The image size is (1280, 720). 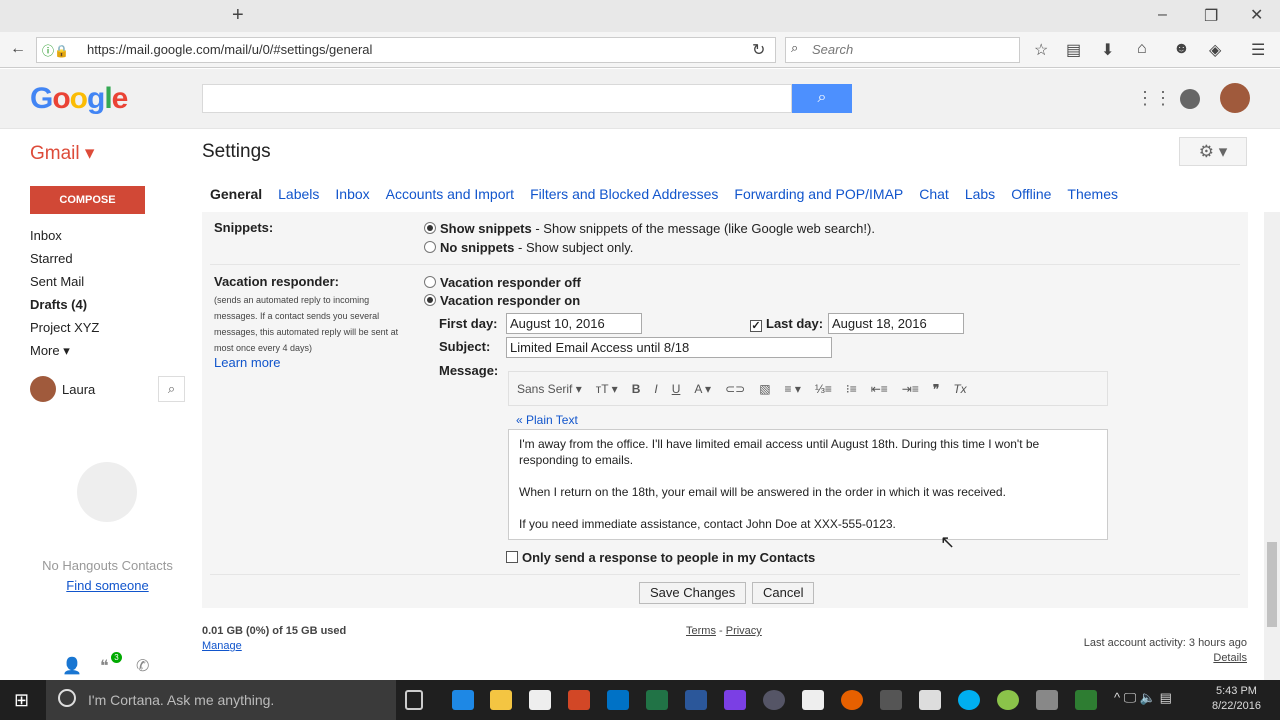 I want to click on hangouts-icon: ❝, so click(x=104, y=666).